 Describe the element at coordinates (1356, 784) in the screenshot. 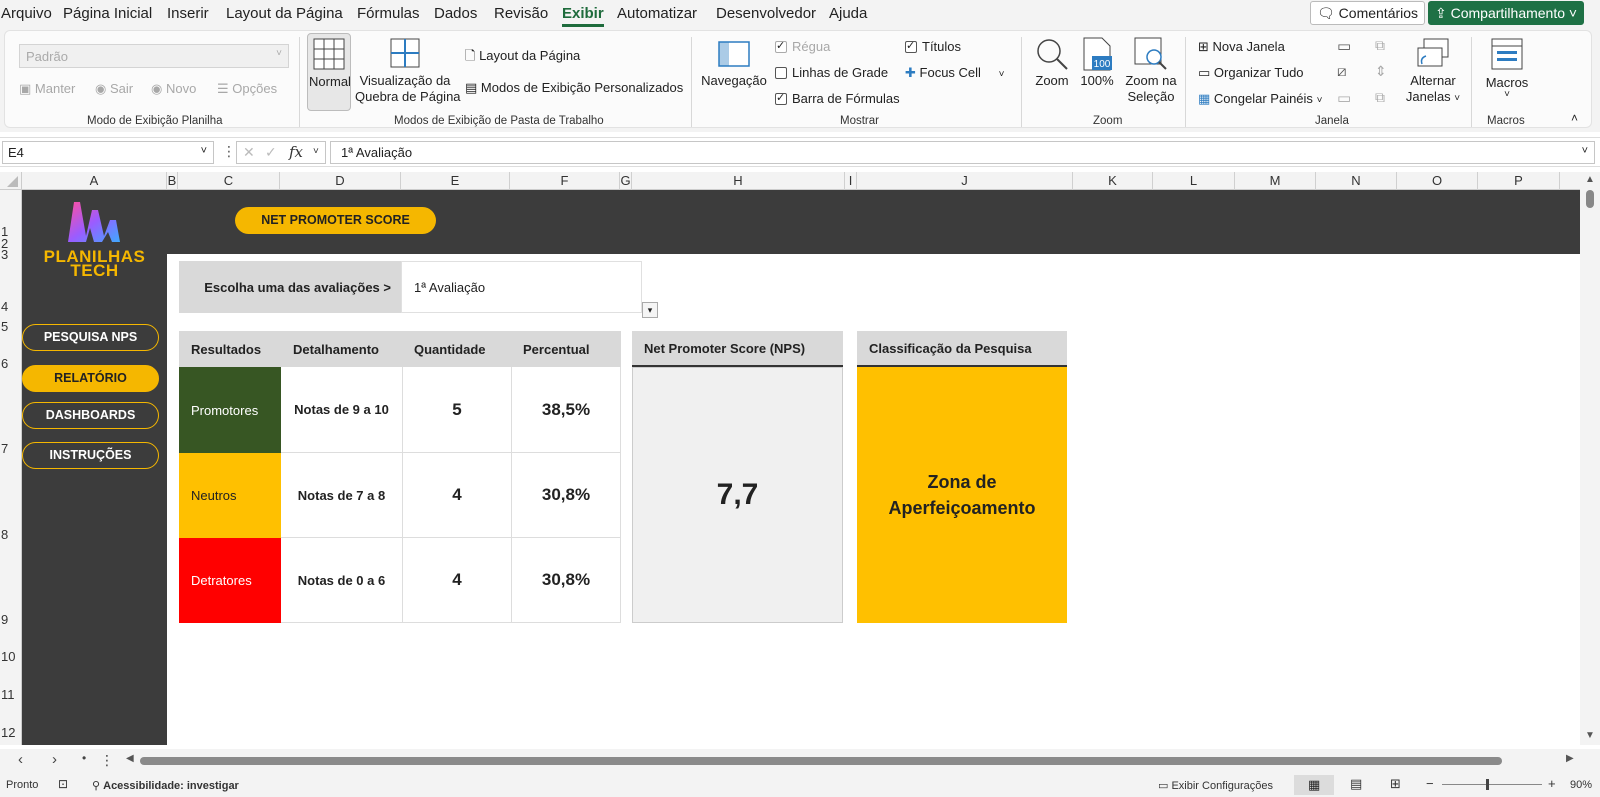

I see `page-layout-status-icon: ▤` at that location.